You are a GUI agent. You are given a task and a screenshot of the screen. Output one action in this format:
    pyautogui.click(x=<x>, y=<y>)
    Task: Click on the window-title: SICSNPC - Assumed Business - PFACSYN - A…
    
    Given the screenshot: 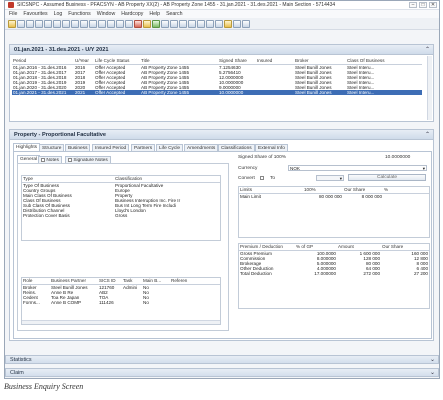 What is the action you would take?
    pyautogui.click(x=176, y=5)
    